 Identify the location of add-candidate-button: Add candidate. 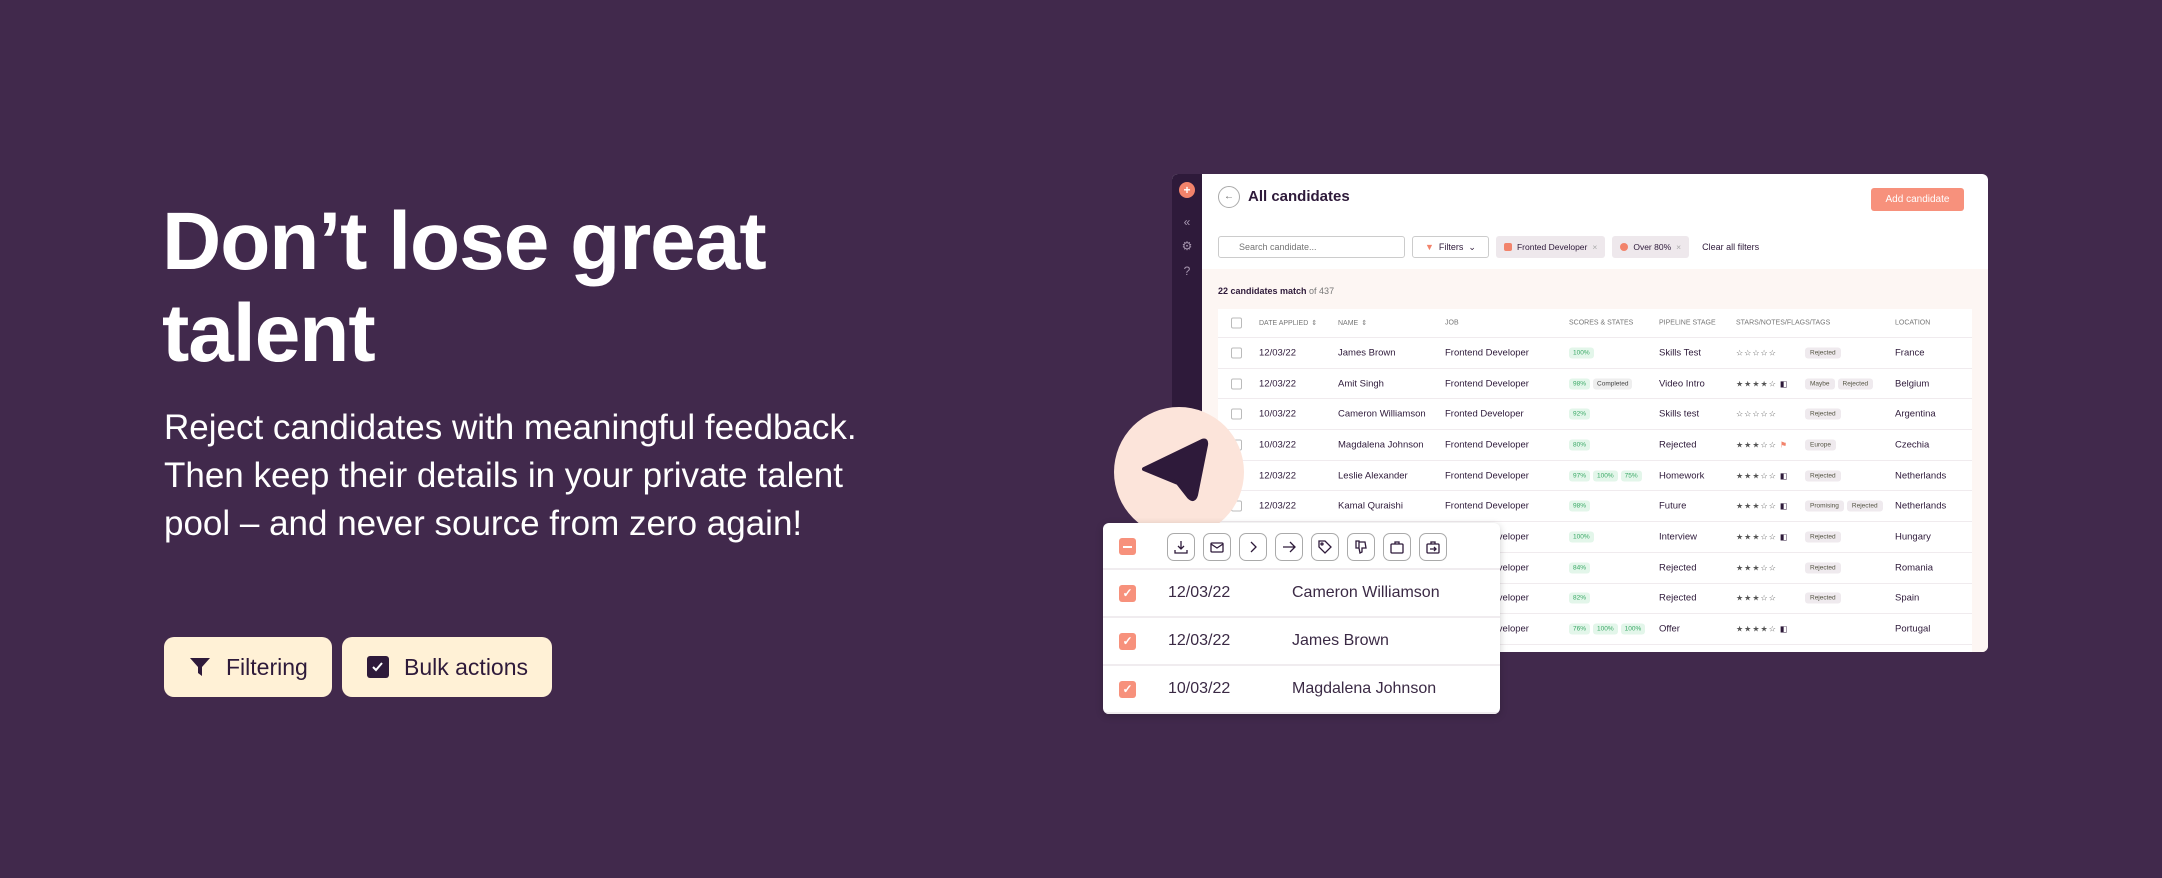
(1917, 199).